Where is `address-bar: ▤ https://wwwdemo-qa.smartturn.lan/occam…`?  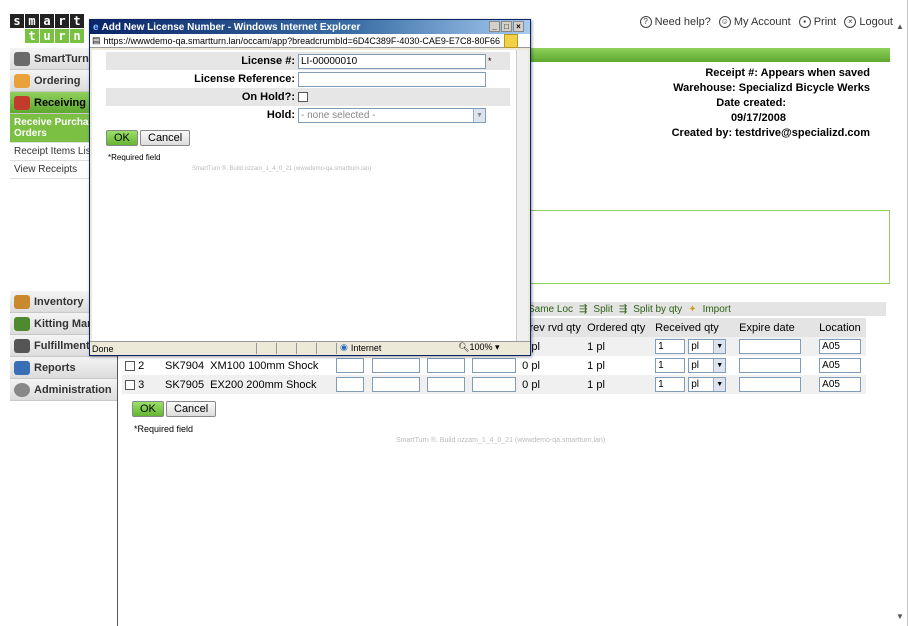 address-bar: ▤ https://wwwdemo-qa.smartturn.lan/occam… is located at coordinates (310, 41).